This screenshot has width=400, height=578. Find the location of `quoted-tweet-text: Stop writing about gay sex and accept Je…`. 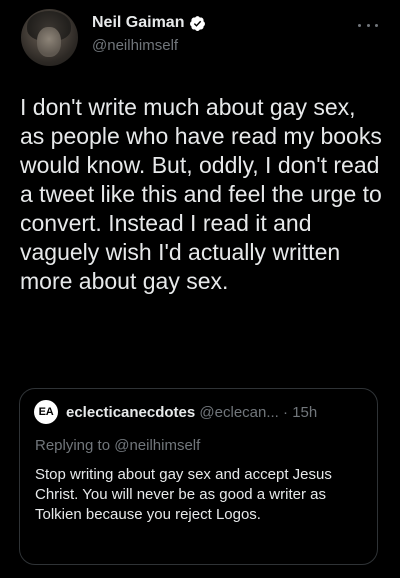

quoted-tweet-text: Stop writing about gay sex and accept Je… is located at coordinates (183, 494).